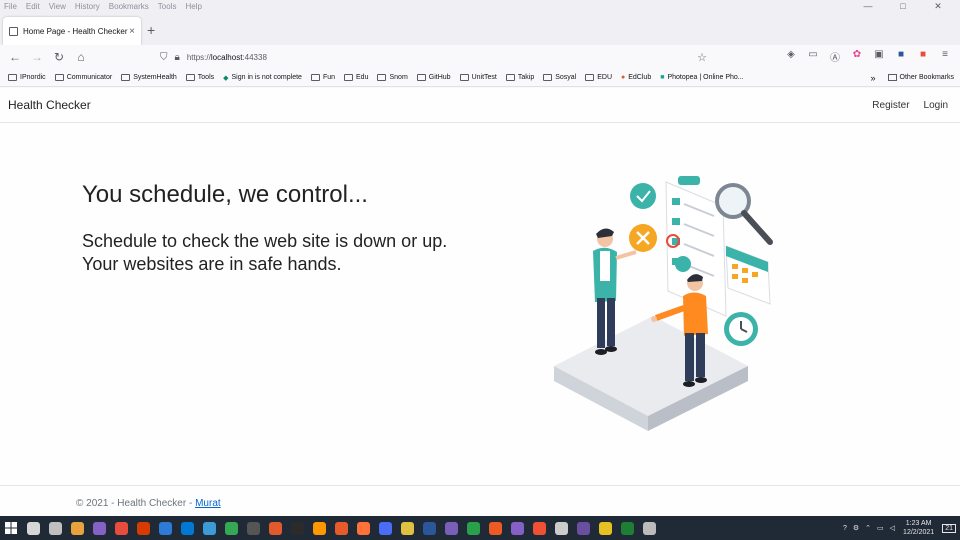 The image size is (960, 540). I want to click on toolbar-icons: ◈ ▭ Ⓐ ✿ ▣ ■ ■ ≡, so click(868, 56).